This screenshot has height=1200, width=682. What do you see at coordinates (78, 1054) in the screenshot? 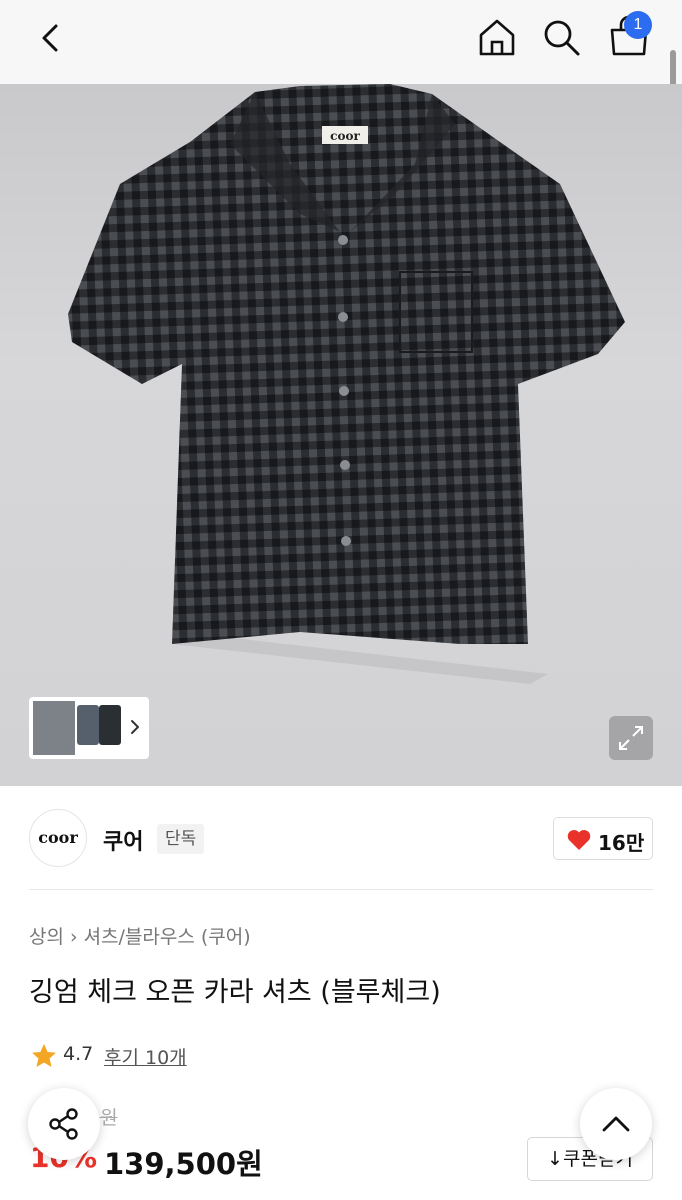
I see `rating-score: 4.7` at bounding box center [78, 1054].